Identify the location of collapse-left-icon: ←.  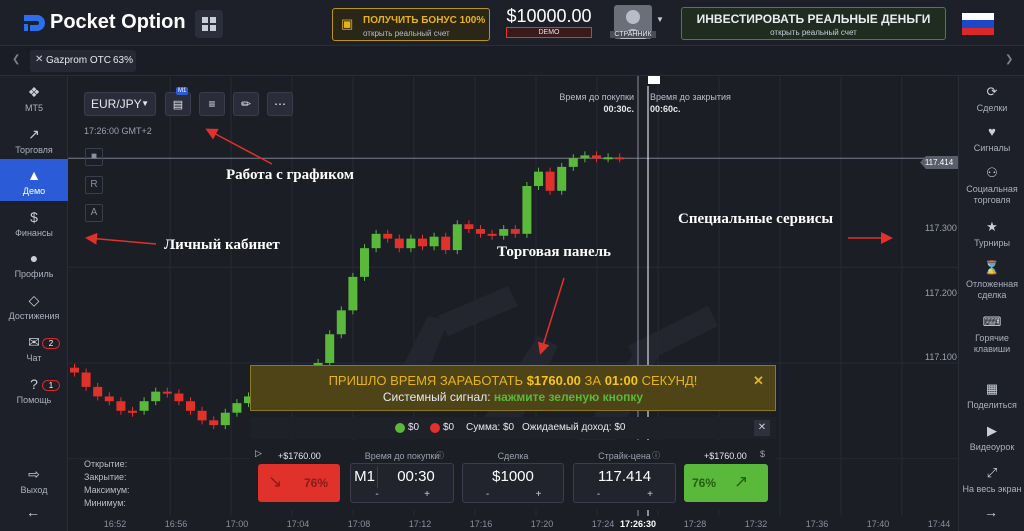
(33, 512).